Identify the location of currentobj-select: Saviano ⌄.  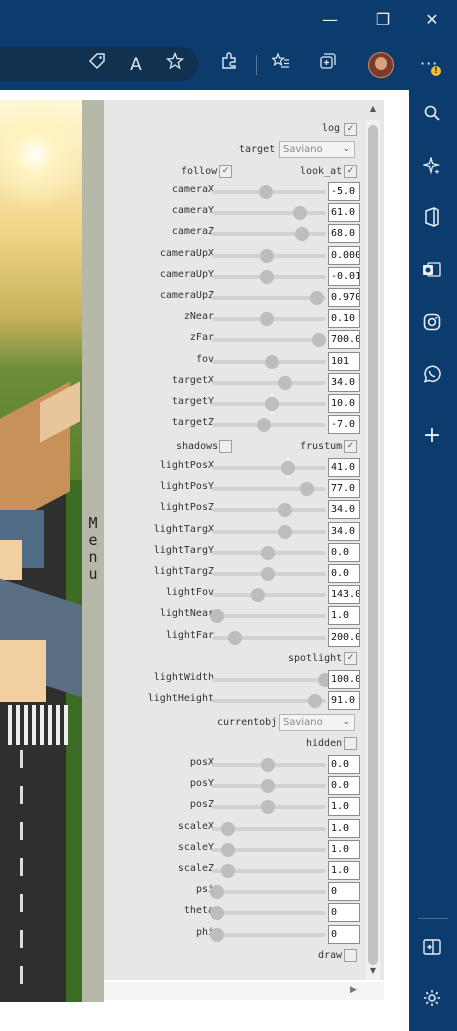
(317, 722).